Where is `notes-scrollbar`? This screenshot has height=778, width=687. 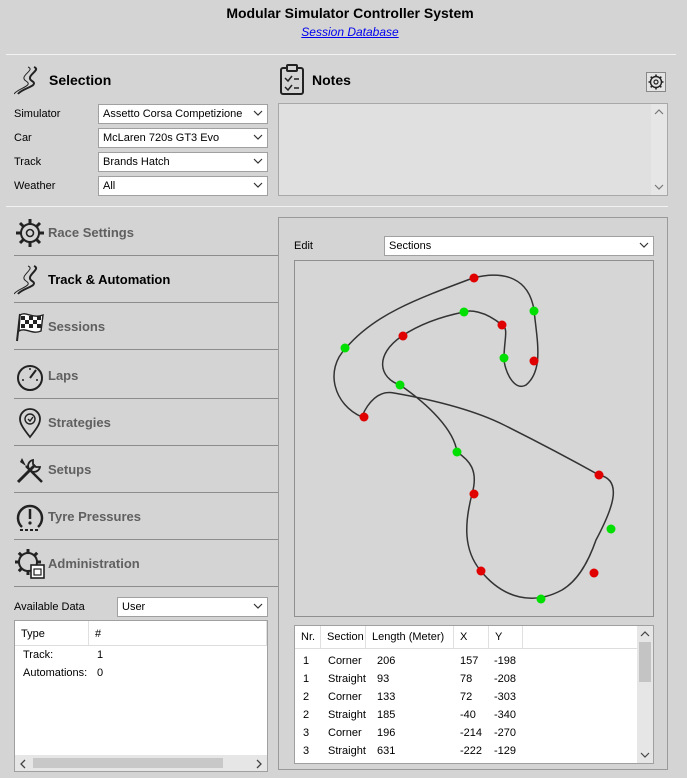 notes-scrollbar is located at coordinates (659, 149).